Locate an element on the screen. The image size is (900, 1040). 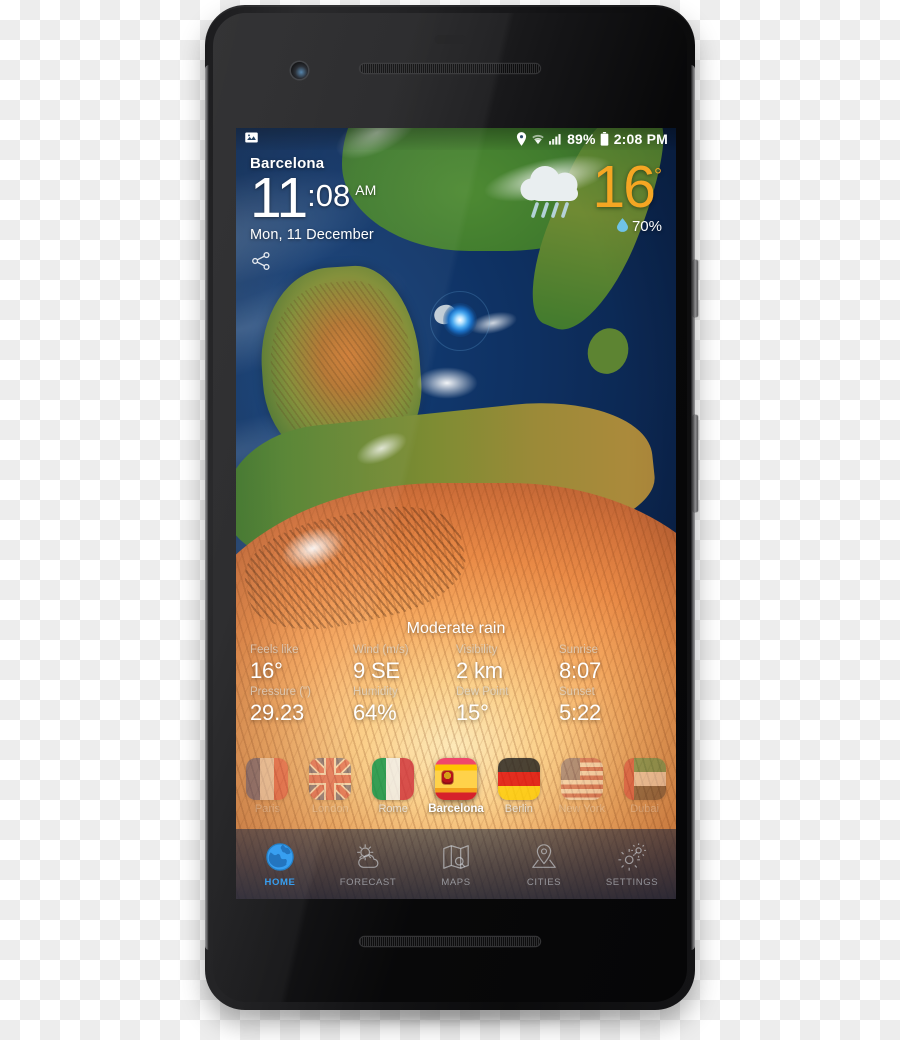
detail-label: Sunset is located at coordinates (577, 691).